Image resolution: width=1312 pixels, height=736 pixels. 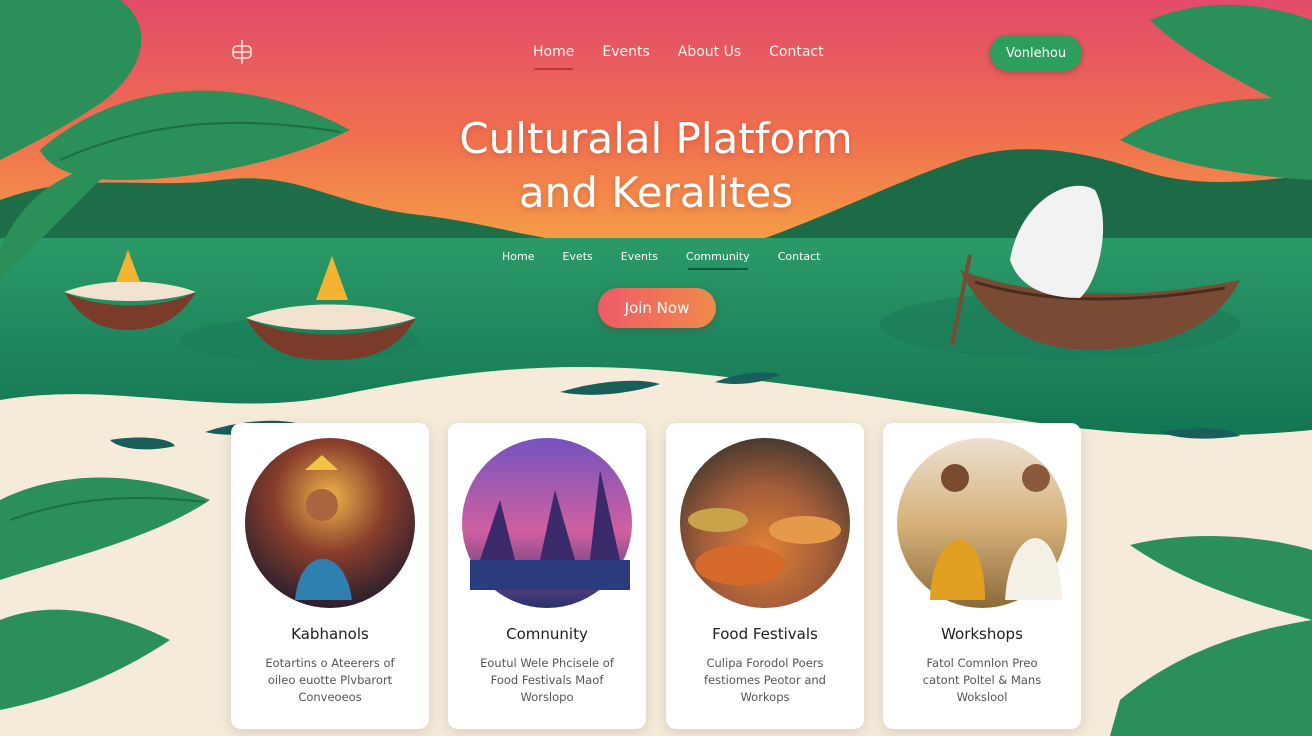 What do you see at coordinates (625, 56) in the screenshot?
I see `nav-events: Events` at bounding box center [625, 56].